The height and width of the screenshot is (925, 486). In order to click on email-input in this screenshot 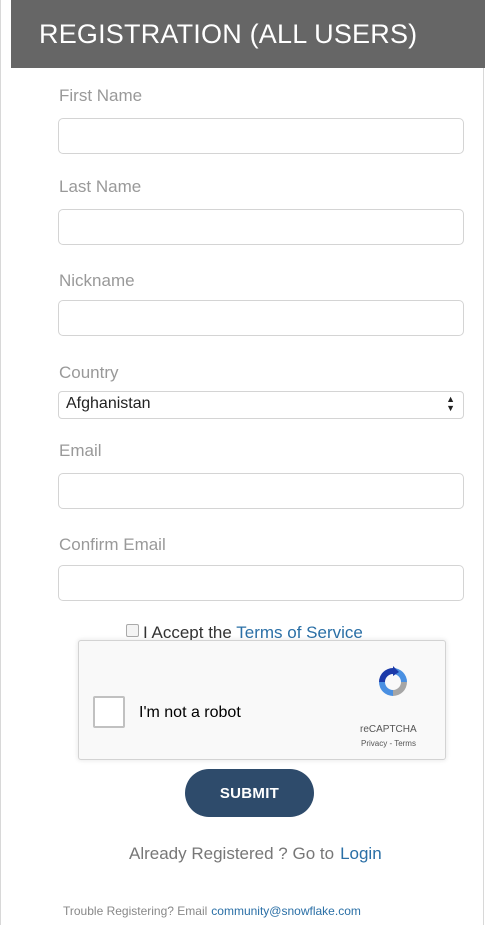, I will do `click(261, 491)`.